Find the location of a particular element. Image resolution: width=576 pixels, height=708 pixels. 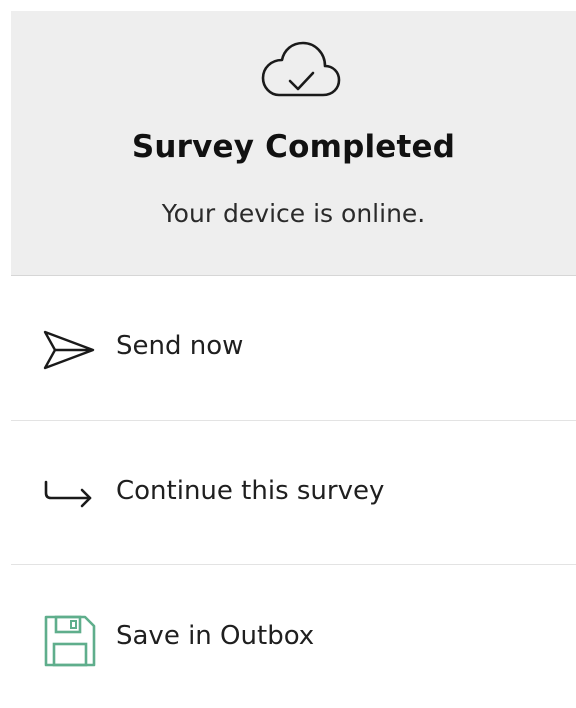

arrow-return-right-icon is located at coordinates (68, 494).